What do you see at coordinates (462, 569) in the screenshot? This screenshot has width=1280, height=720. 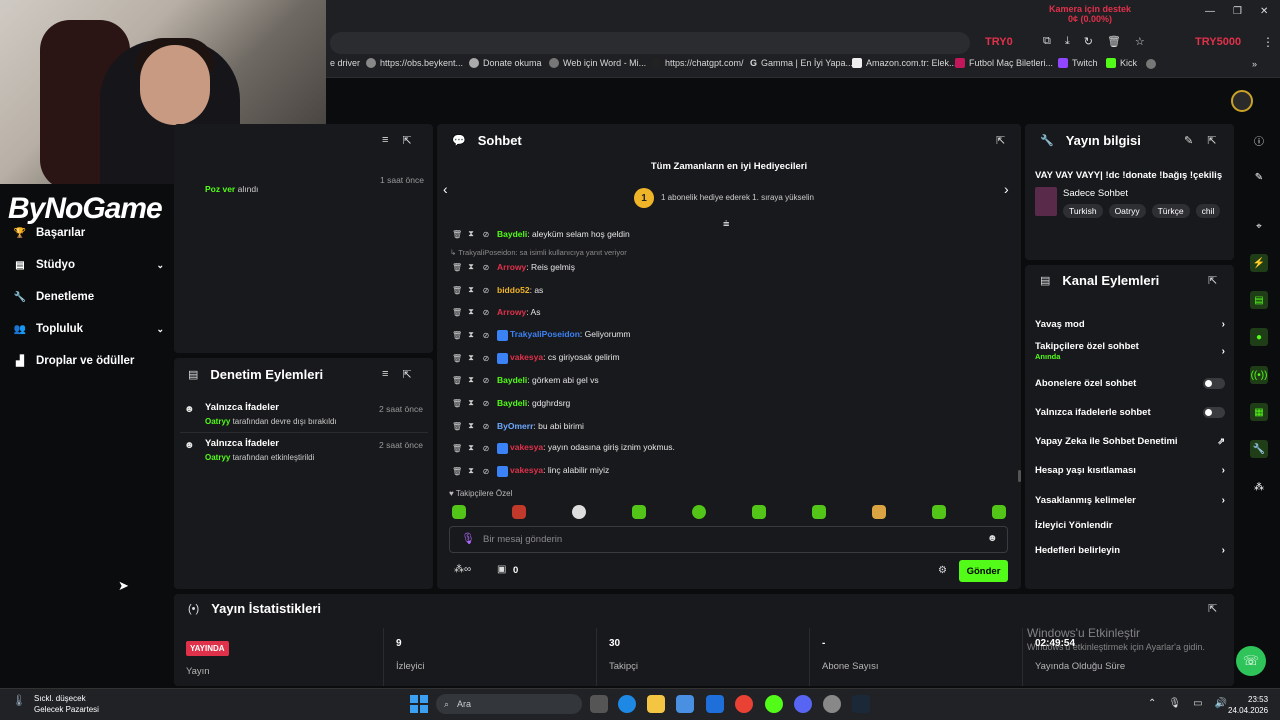 I see `channel-points-icon: ⁂∞` at bounding box center [462, 569].